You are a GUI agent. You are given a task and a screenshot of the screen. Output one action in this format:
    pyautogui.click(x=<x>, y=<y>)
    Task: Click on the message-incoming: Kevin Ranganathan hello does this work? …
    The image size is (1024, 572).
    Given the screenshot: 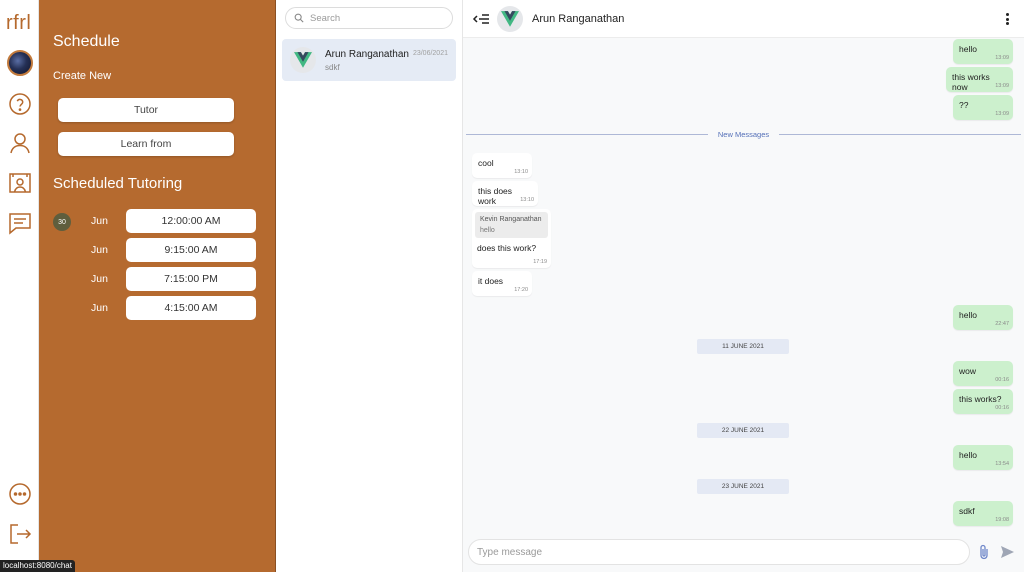 What is the action you would take?
    pyautogui.click(x=511, y=238)
    